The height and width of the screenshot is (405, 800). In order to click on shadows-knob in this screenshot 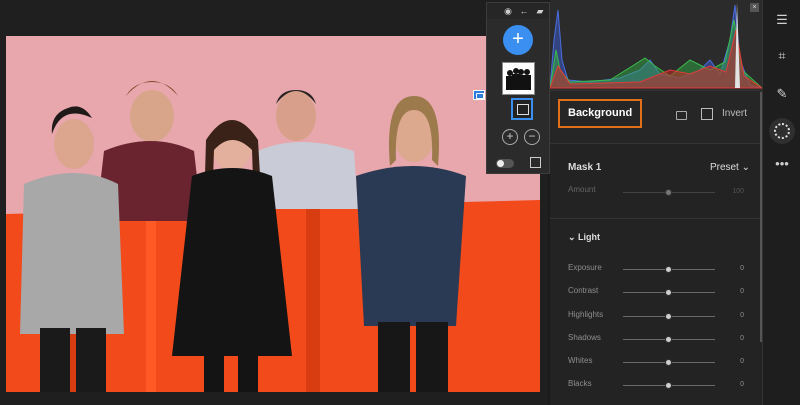, I will do `click(668, 339)`.